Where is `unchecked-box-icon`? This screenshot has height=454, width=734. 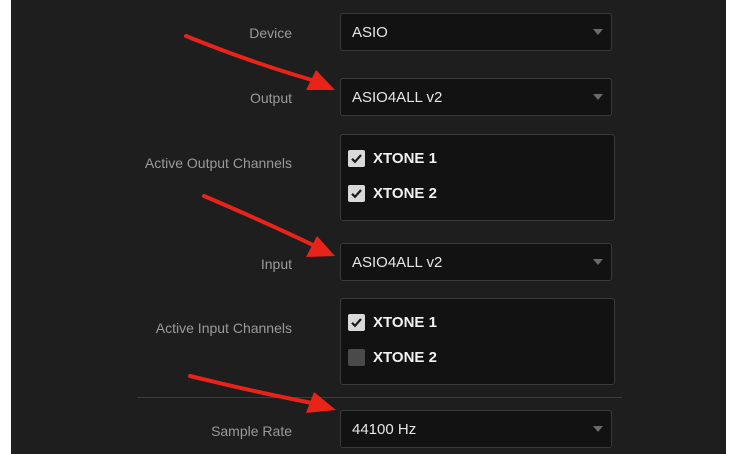 unchecked-box-icon is located at coordinates (356, 357).